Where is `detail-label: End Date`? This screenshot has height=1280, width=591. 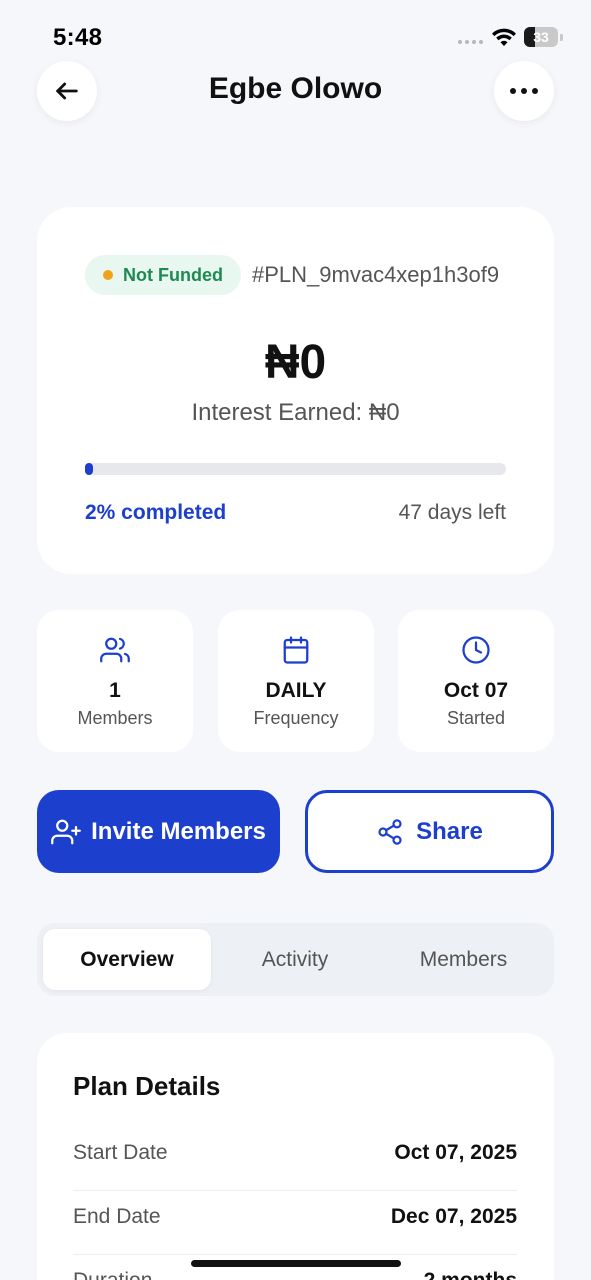 detail-label: End Date is located at coordinates (117, 1216).